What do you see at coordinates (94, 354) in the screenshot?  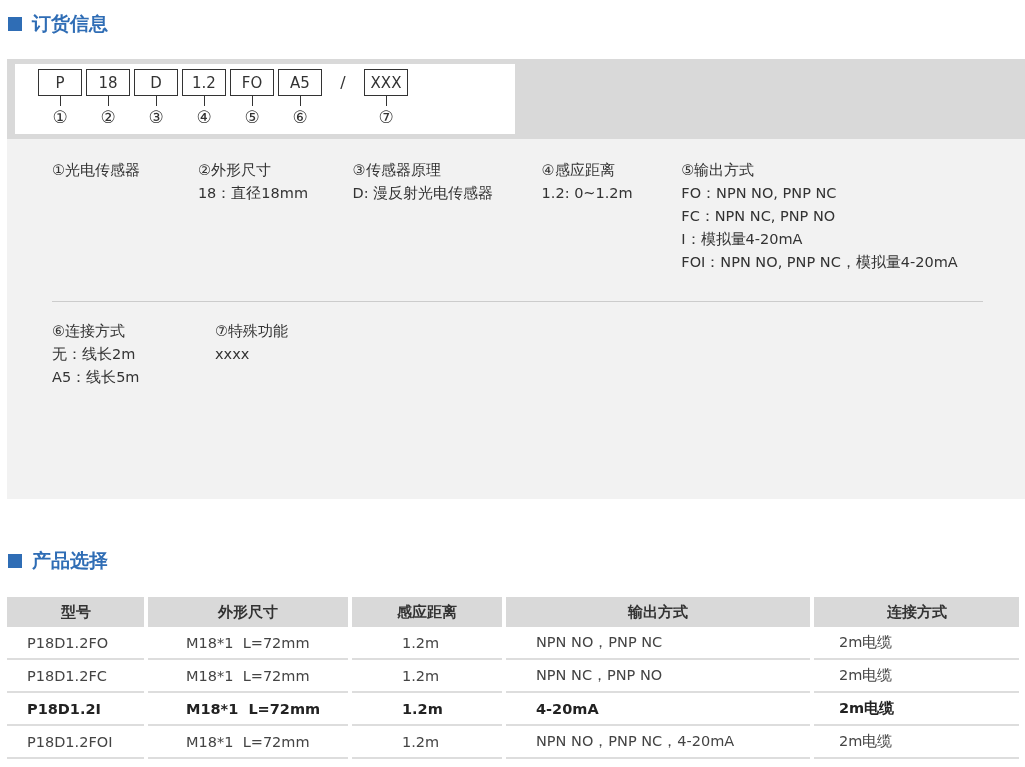 I see `legend-text: 无：线长2m` at bounding box center [94, 354].